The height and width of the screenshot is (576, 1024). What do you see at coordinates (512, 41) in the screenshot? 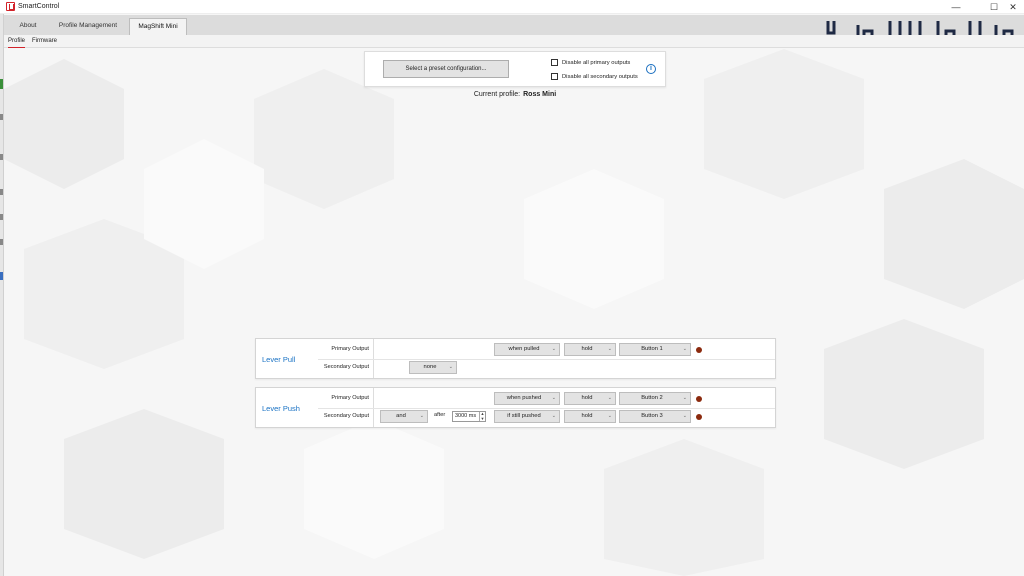
I see `sub-tab-bar: Profile Firmware` at bounding box center [512, 41].